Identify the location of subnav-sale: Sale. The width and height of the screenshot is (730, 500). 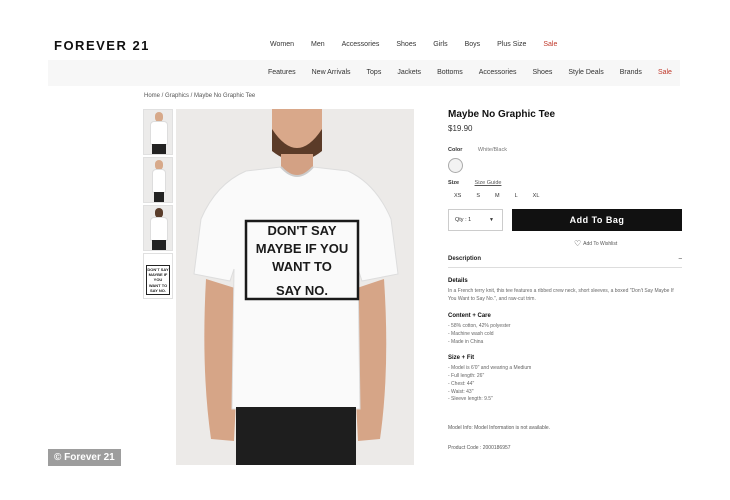
(665, 72).